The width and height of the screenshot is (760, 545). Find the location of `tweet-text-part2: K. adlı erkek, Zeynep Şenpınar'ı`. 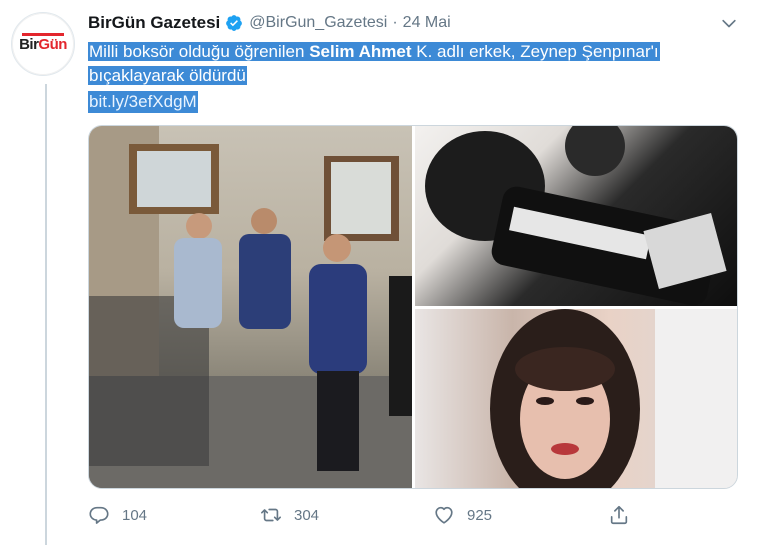

tweet-text-part2: K. adlı erkek, Zeynep Şenpınar'ı is located at coordinates (535, 51).